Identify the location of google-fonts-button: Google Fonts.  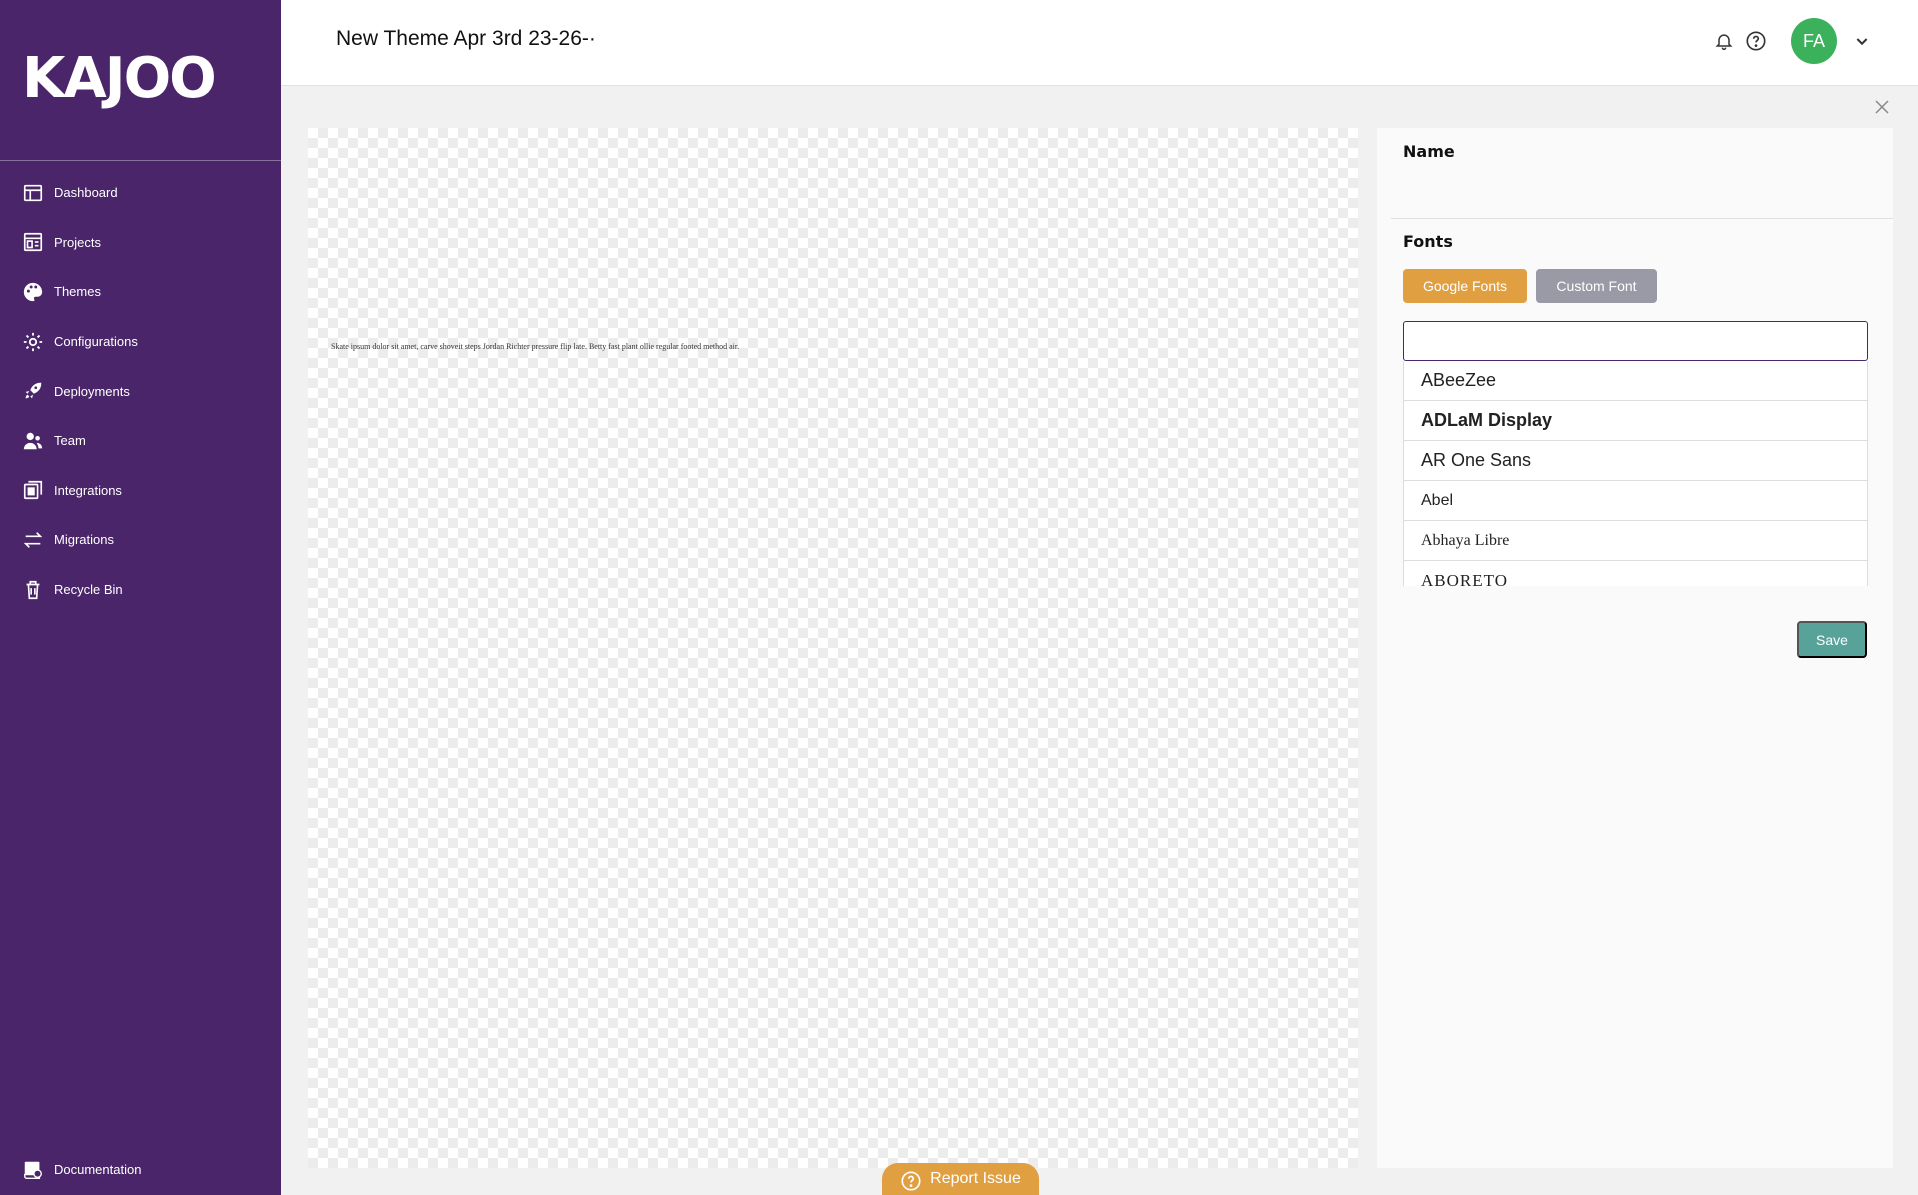
(1465, 286).